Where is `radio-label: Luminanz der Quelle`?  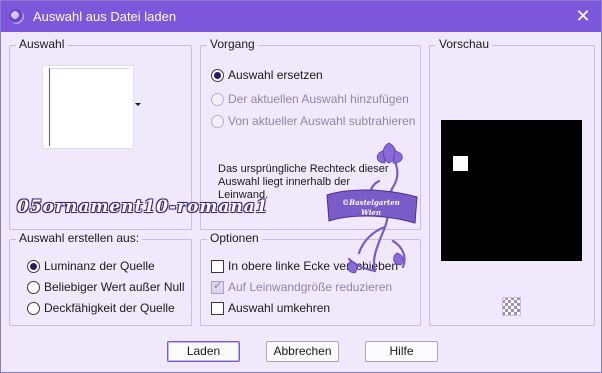 radio-label: Luminanz der Quelle is located at coordinates (99, 266).